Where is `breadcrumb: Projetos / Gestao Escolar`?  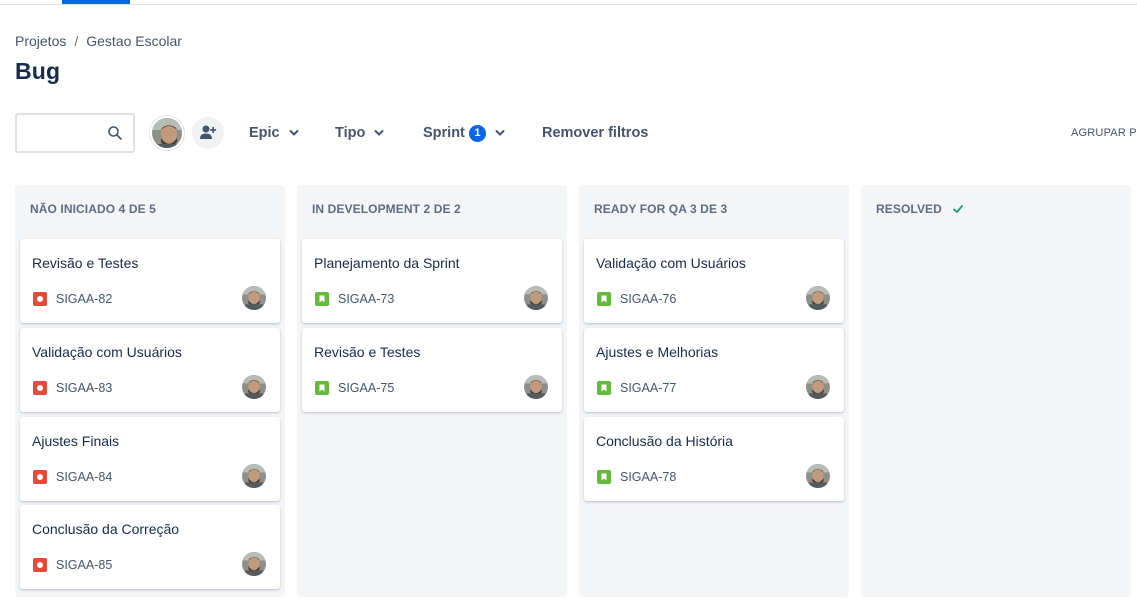
breadcrumb: Projetos / Gestao Escolar is located at coordinates (98, 41).